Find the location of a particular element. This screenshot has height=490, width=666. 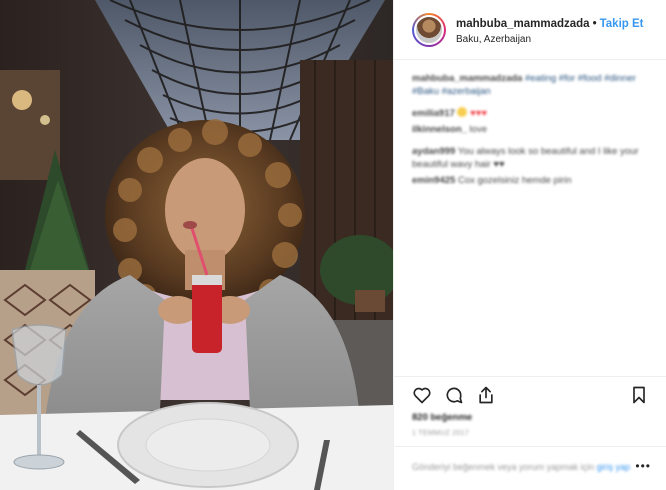

location-link: Baku, Azerbaijan is located at coordinates (493, 39).